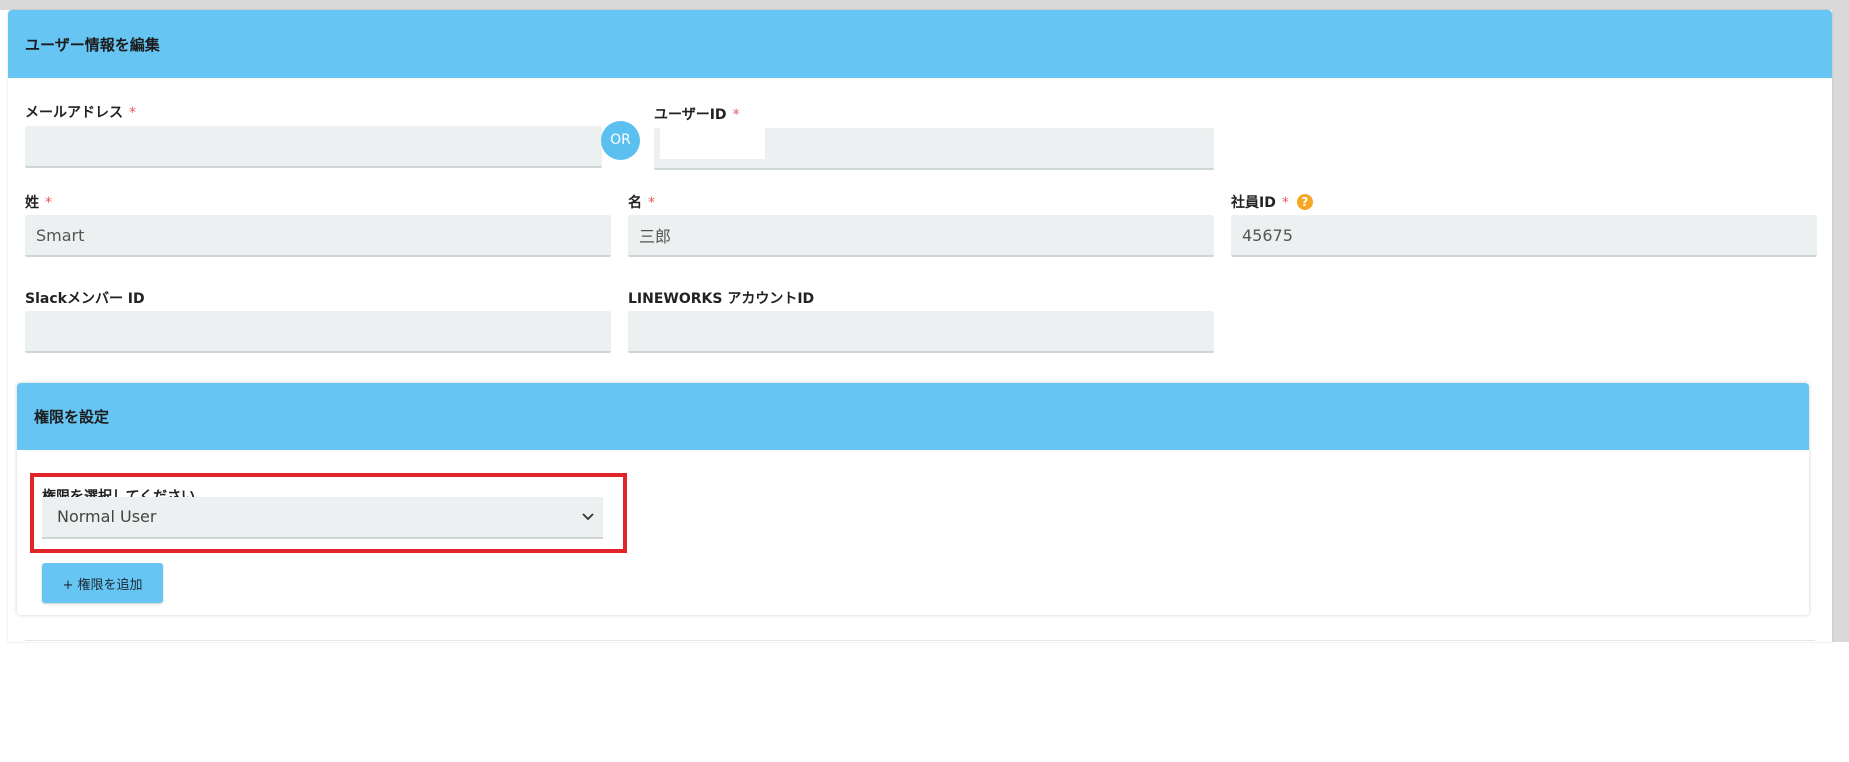 The image size is (1849, 762). What do you see at coordinates (920, 44) in the screenshot?
I see `card-header: ユーザー情報を編集` at bounding box center [920, 44].